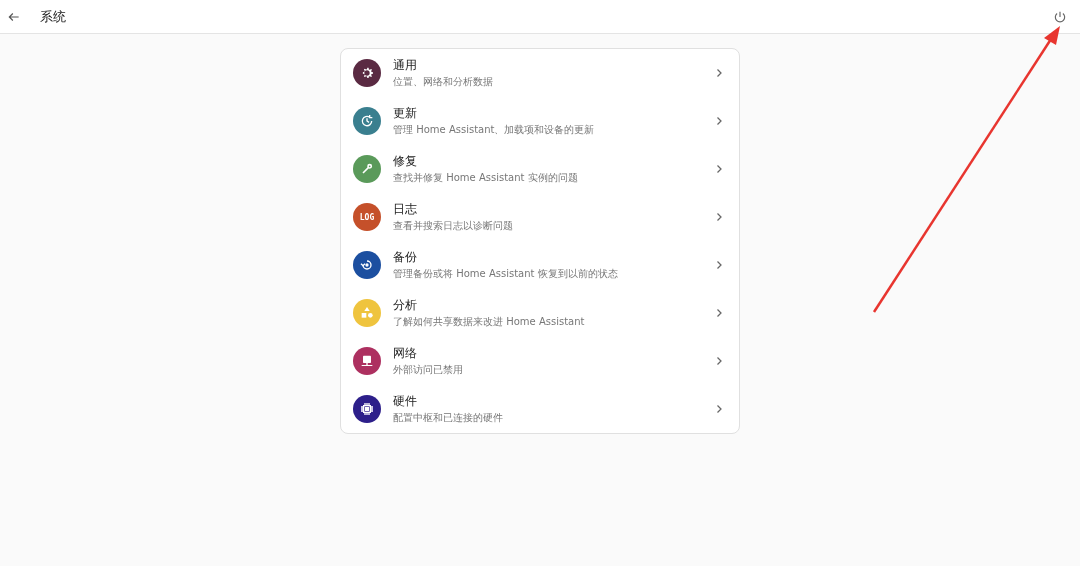 The image size is (1080, 566). What do you see at coordinates (405, 257) in the screenshot?
I see `item-title: 备份` at bounding box center [405, 257].